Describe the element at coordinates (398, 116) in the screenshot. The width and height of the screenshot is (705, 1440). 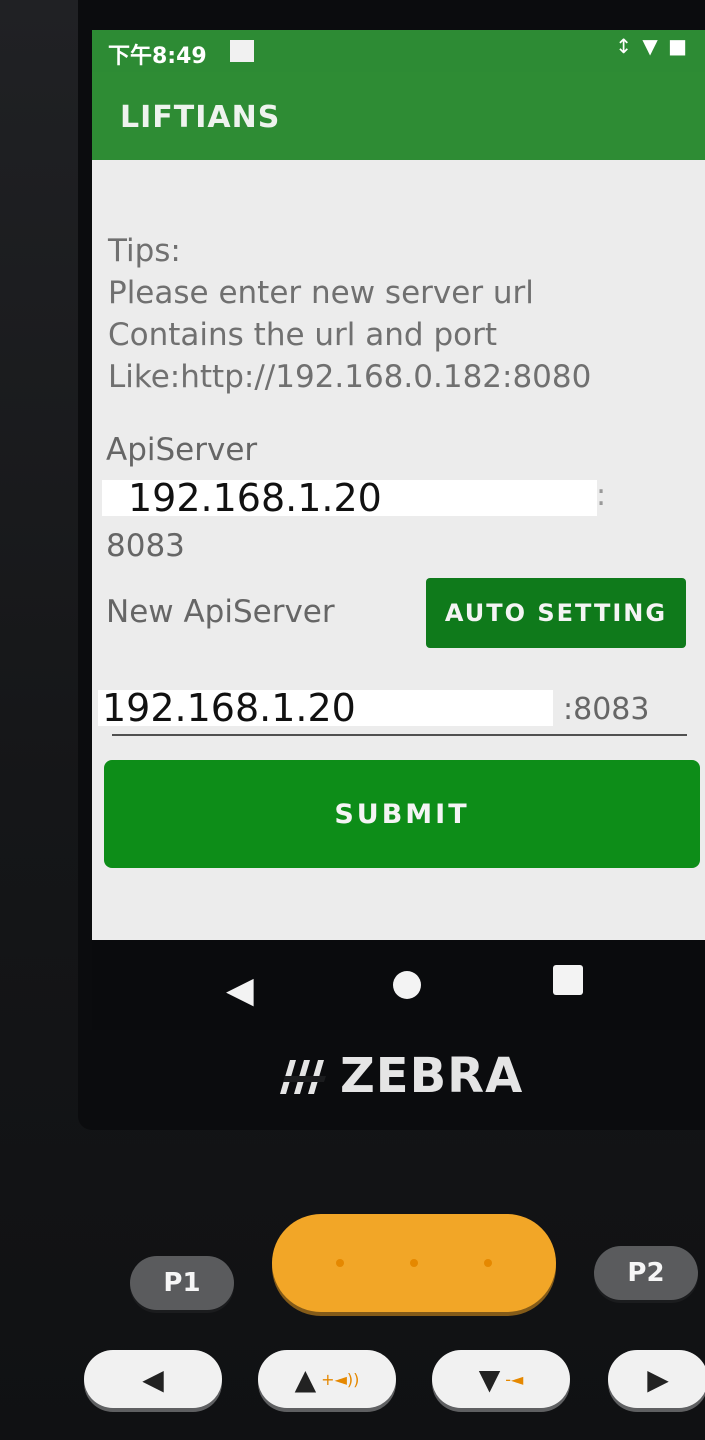
I see `app-bar: LIFTIANS` at that location.